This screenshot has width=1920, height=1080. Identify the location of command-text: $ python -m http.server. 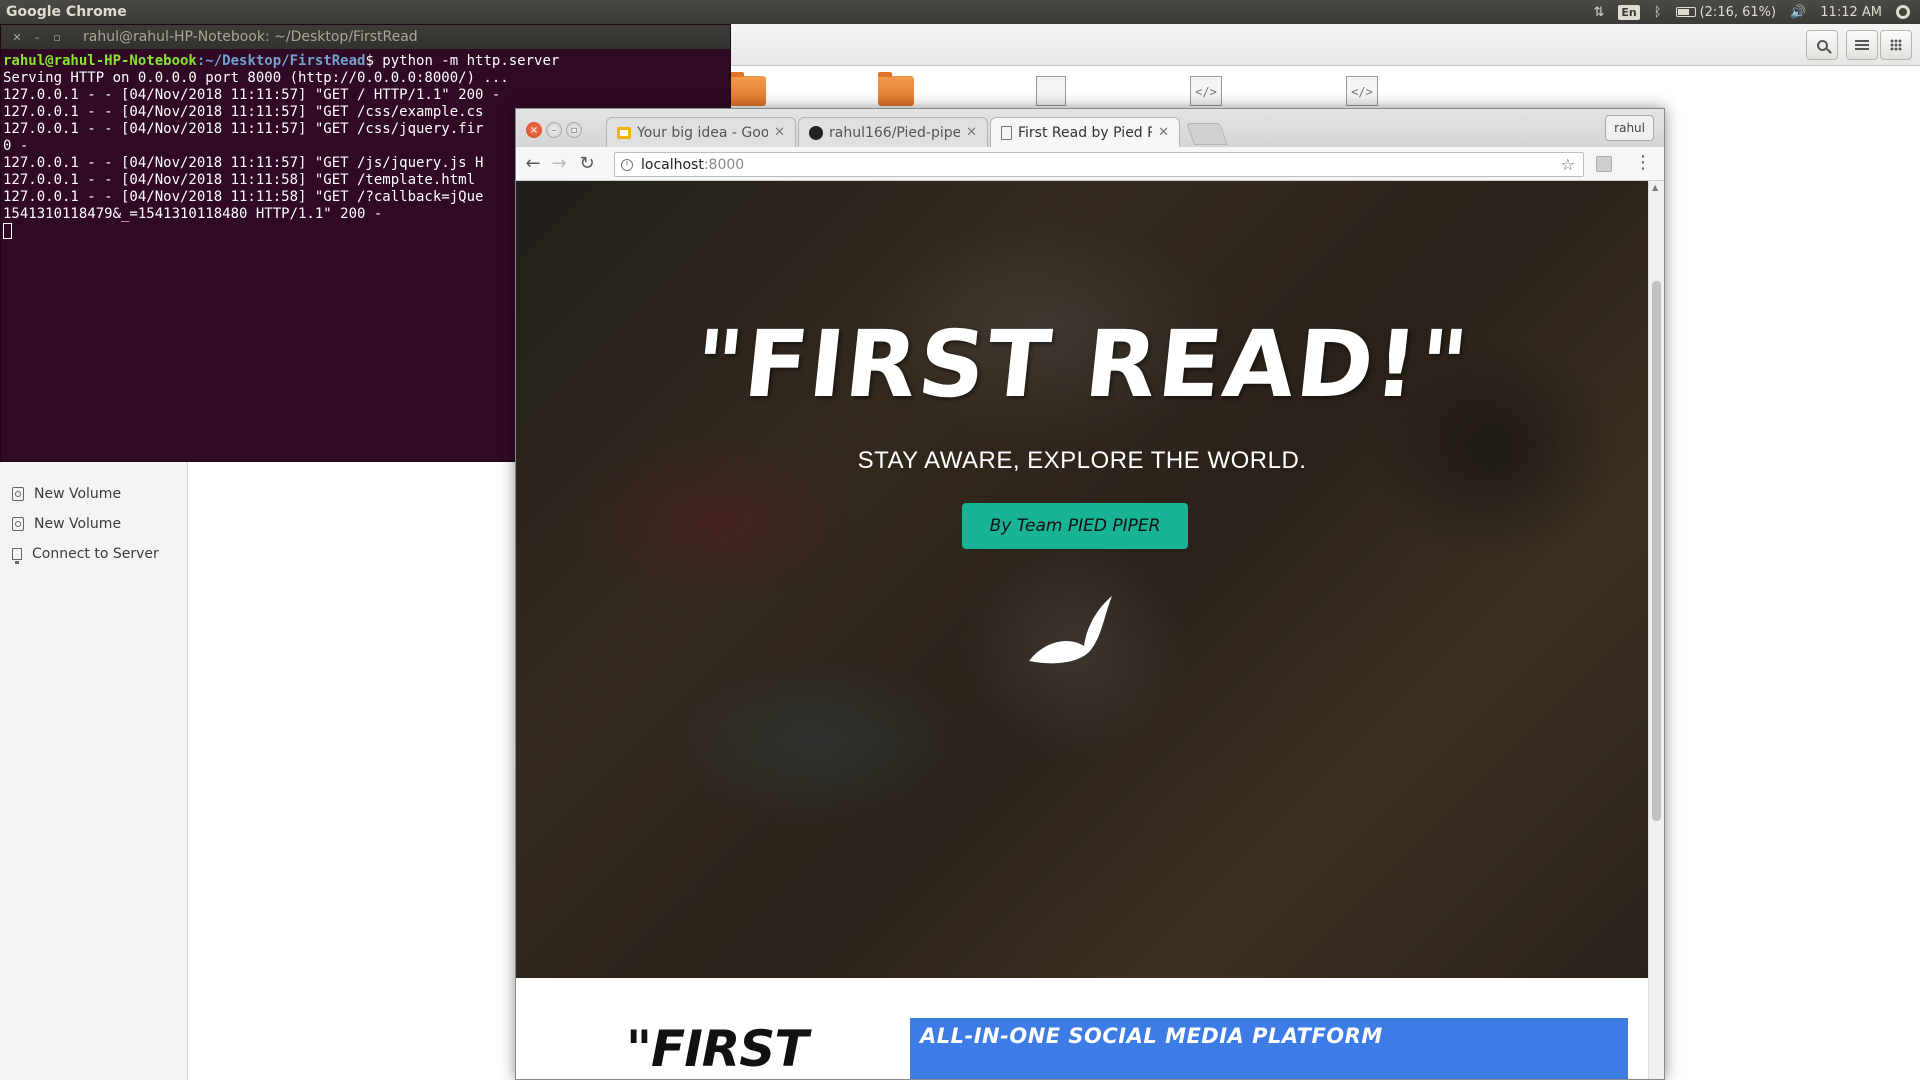
(462, 61).